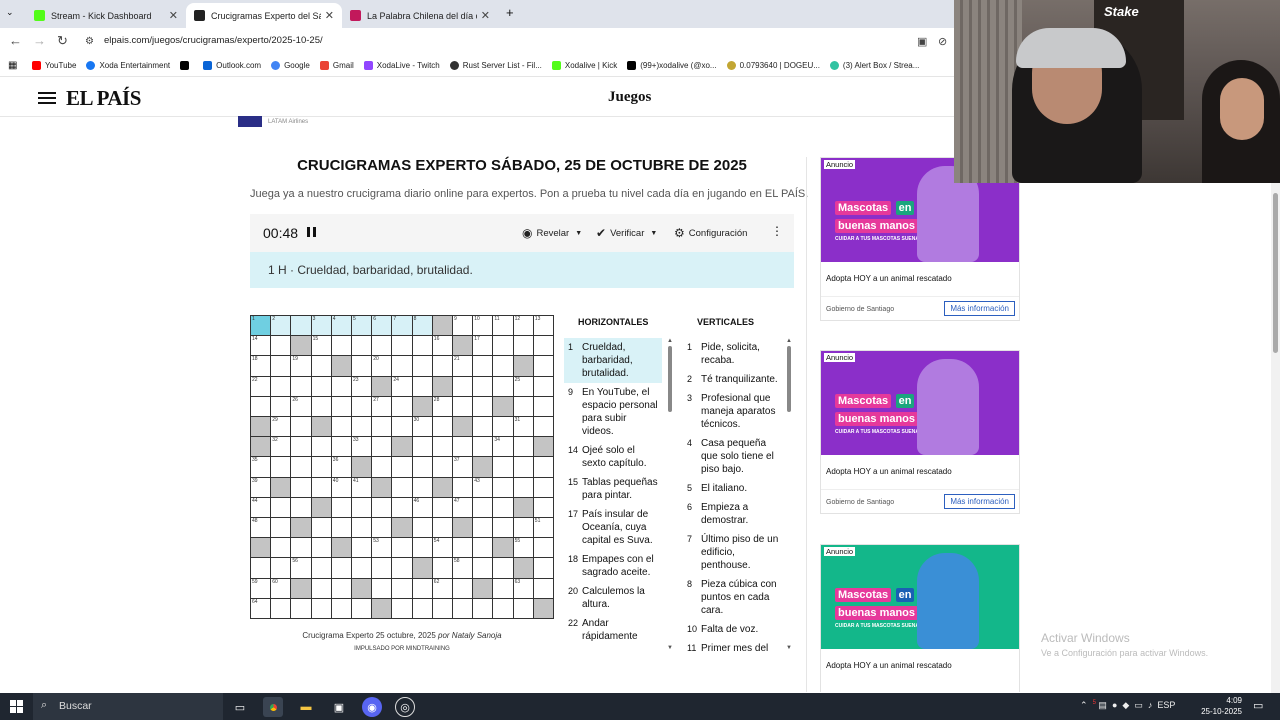 The height and width of the screenshot is (720, 1280). What do you see at coordinates (401, 65) in the screenshot?
I see `bookmark-twitch: XodaLive - Twitch` at bounding box center [401, 65].